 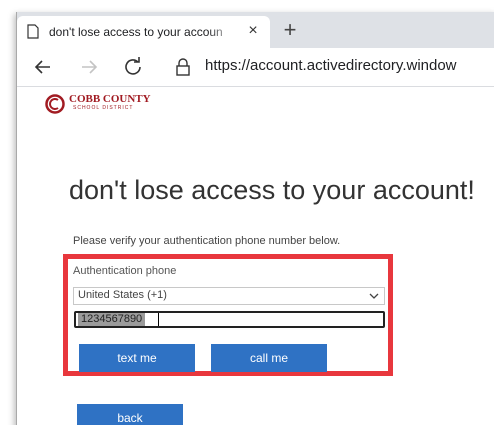 What do you see at coordinates (55, 104) in the screenshot?
I see `logo-emblem-icon` at bounding box center [55, 104].